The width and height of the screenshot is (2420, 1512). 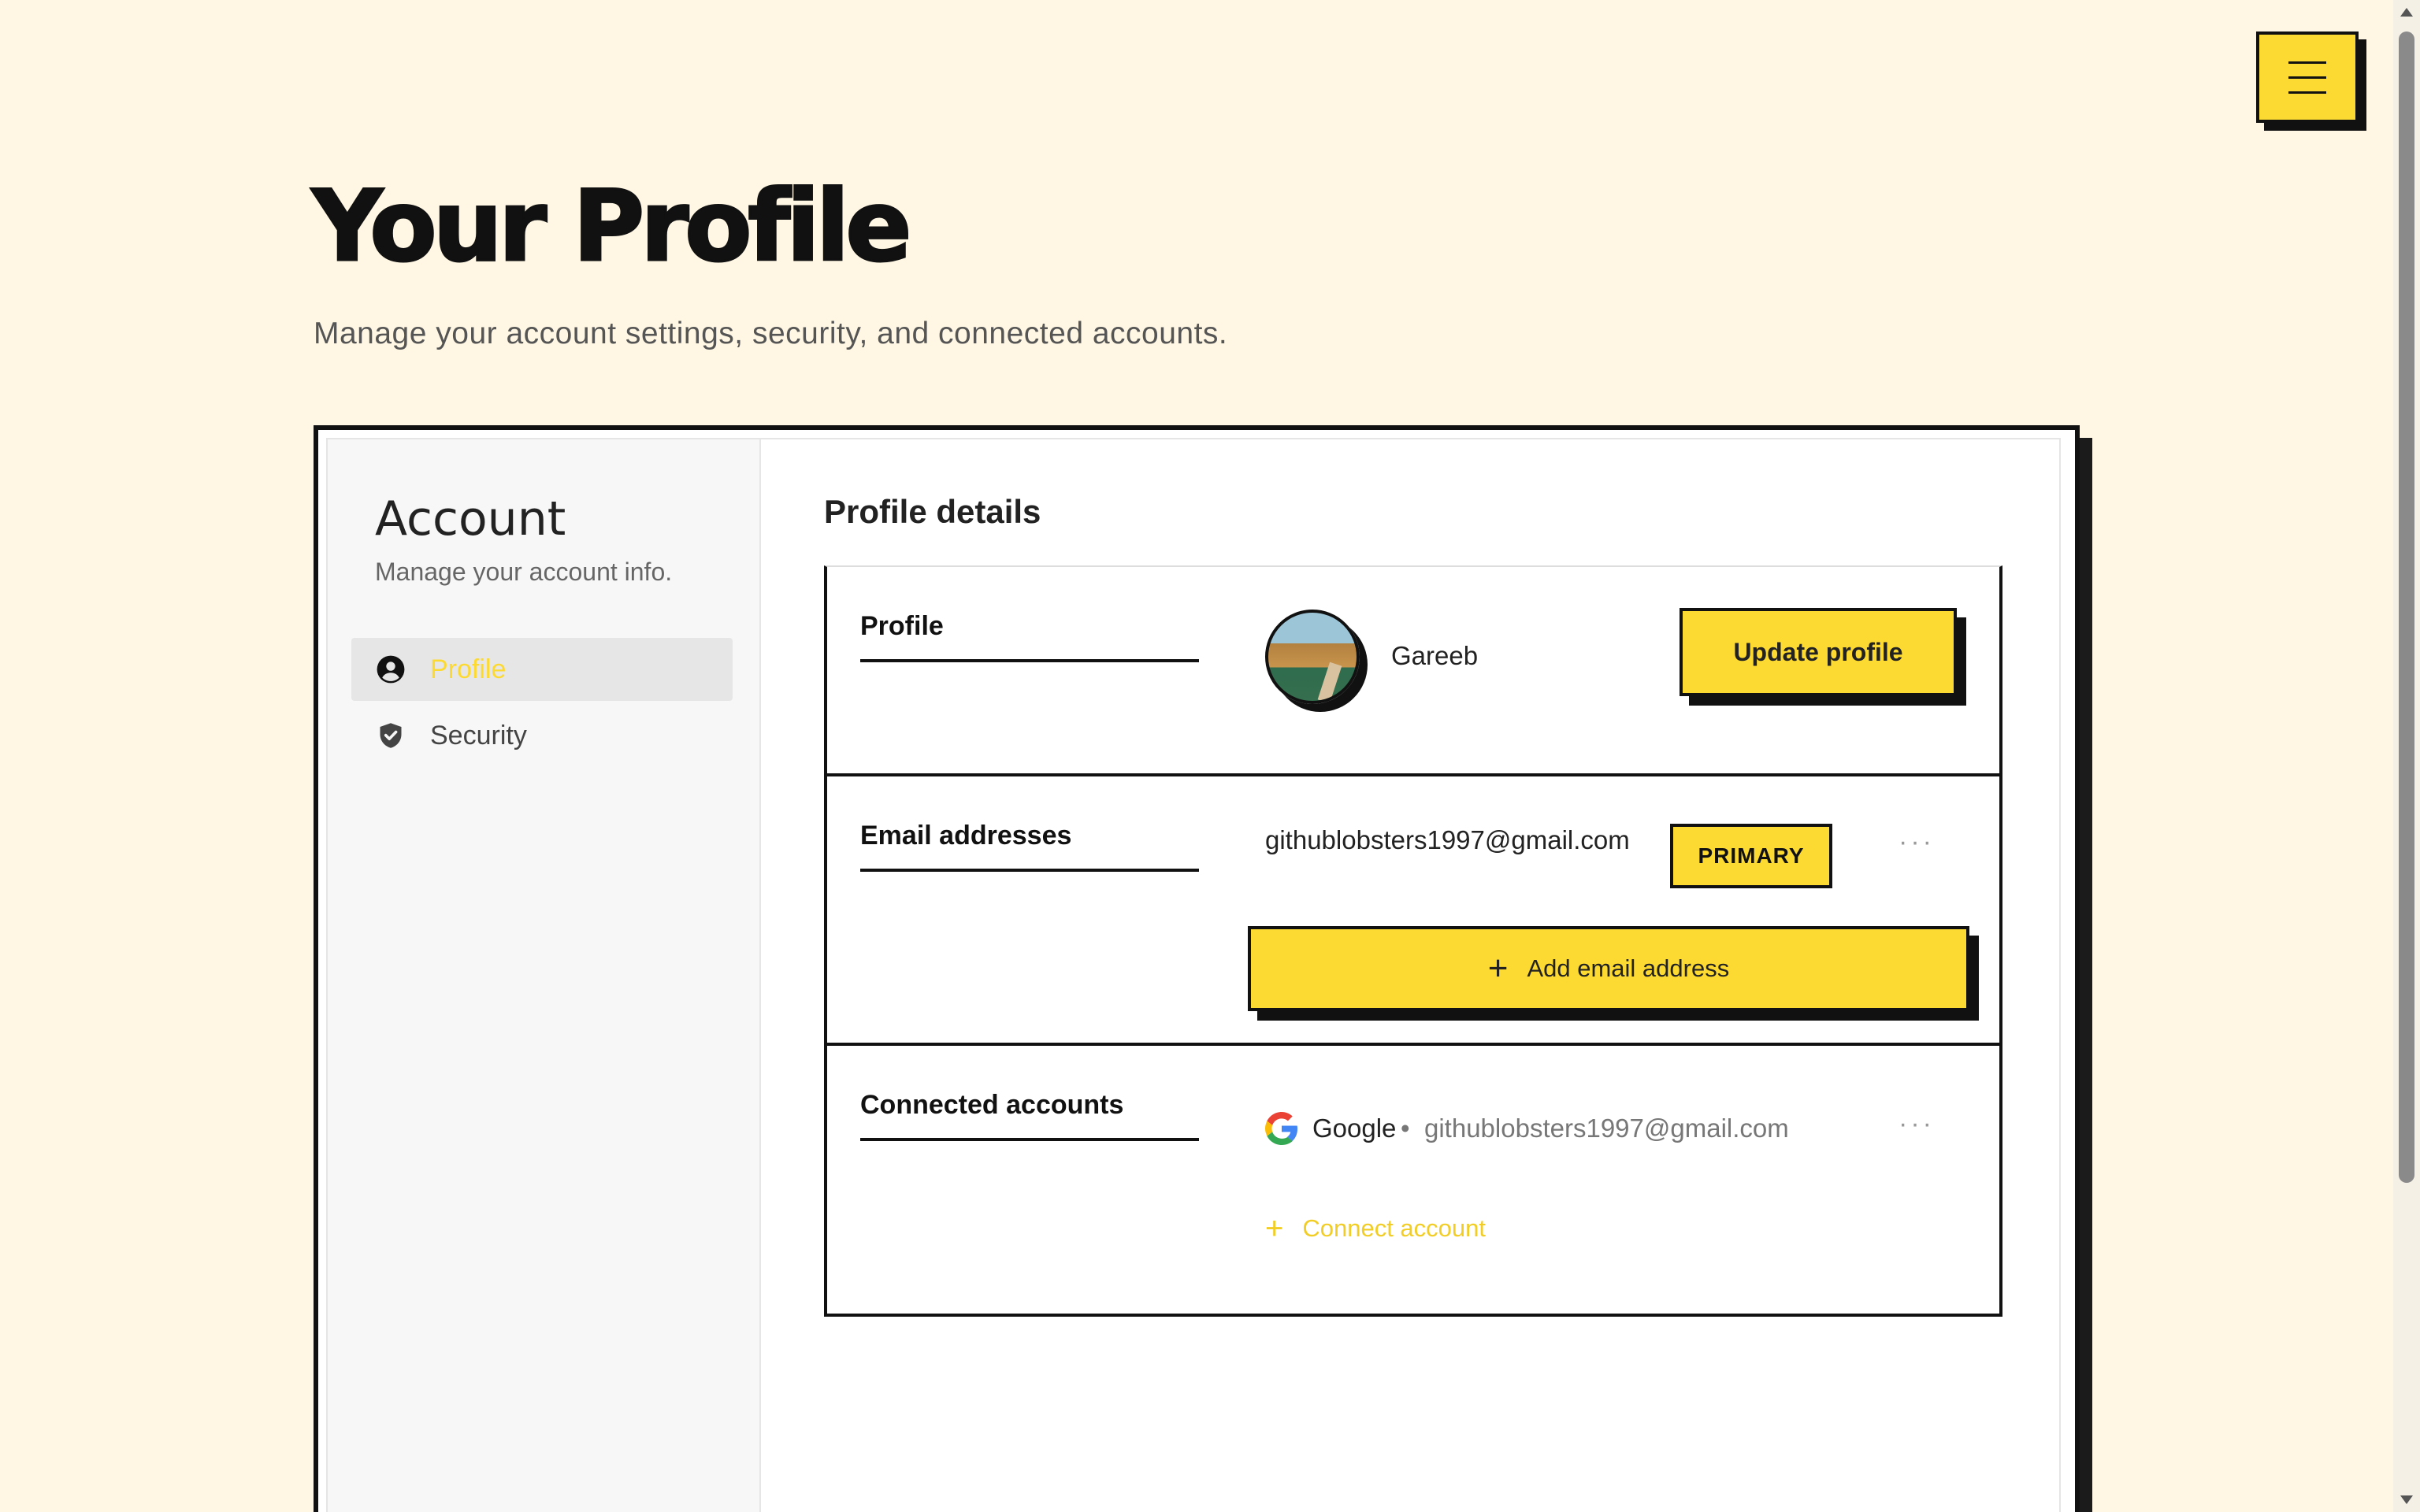 I want to click on google-icon, so click(x=1281, y=1128).